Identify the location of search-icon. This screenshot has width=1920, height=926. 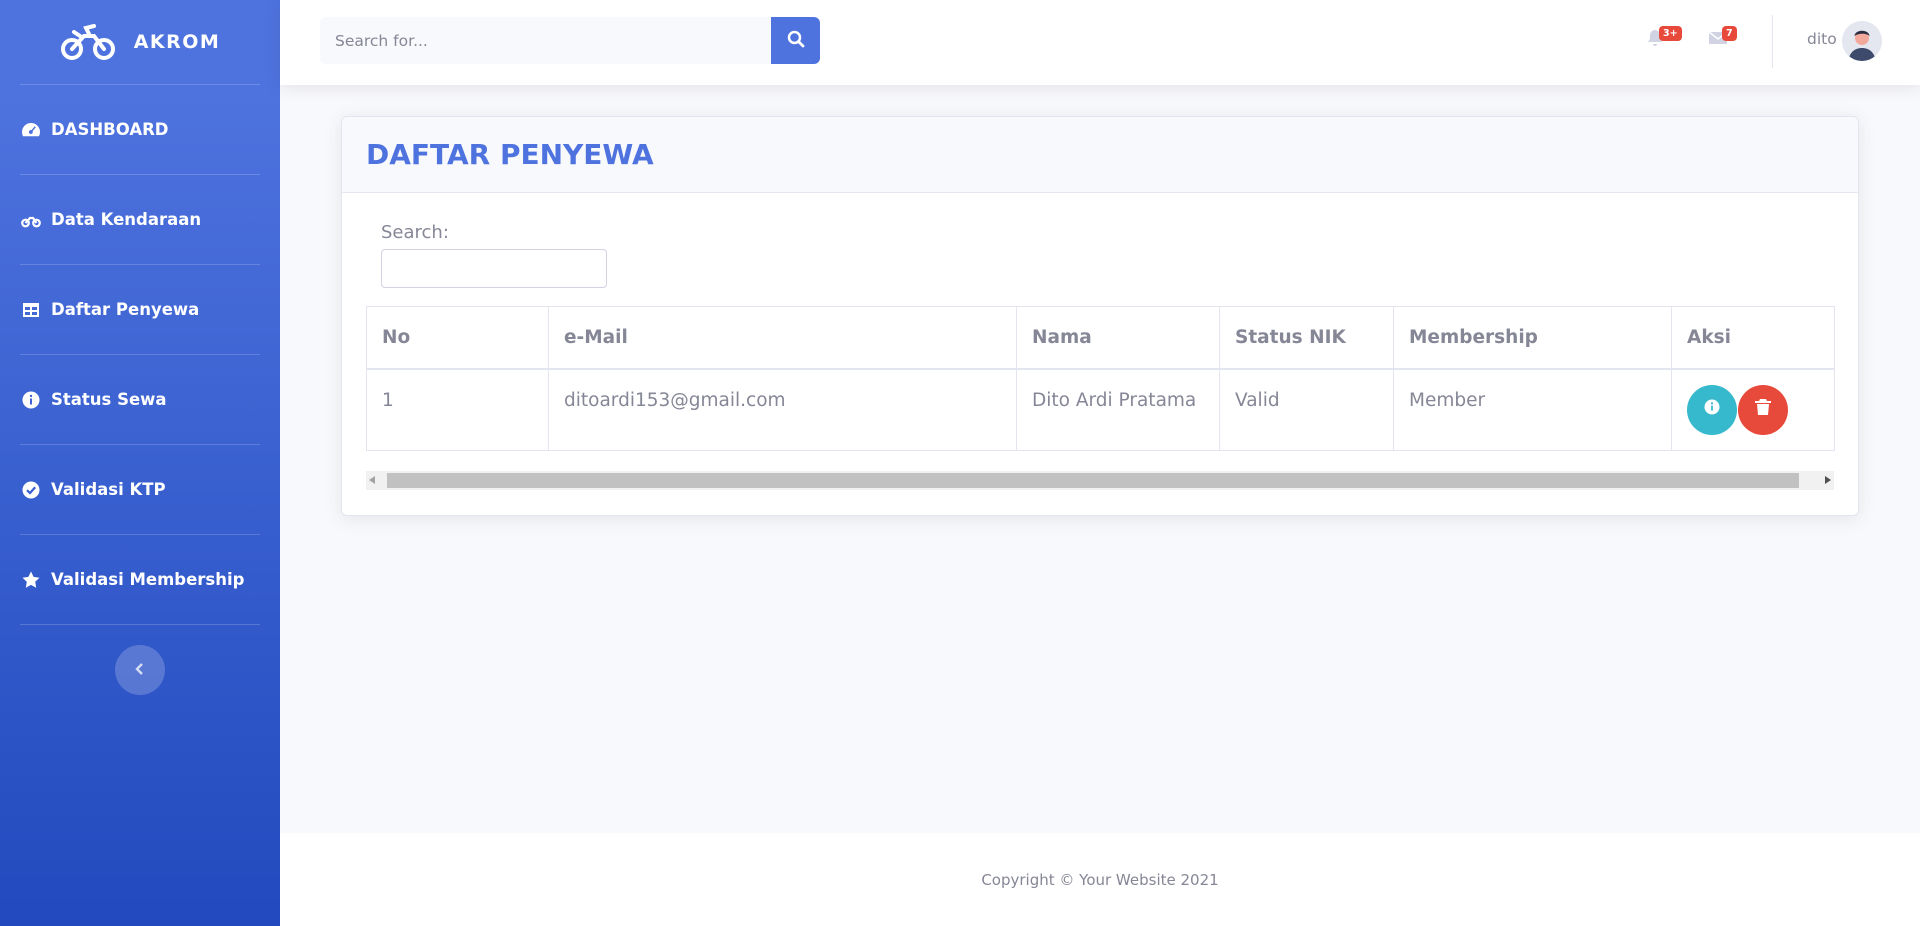
(796, 41).